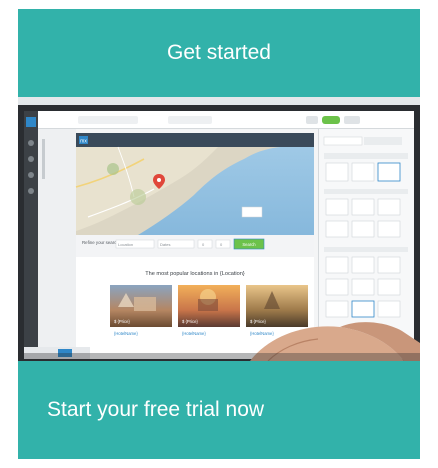 The image size is (438, 468). I want to click on search-label: Refine your search, so click(100, 242).